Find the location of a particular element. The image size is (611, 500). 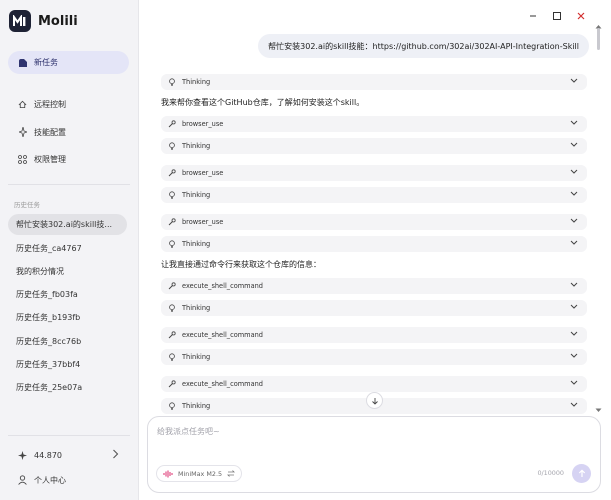

history-item: 历史任务_37bbf4 is located at coordinates (67, 364).